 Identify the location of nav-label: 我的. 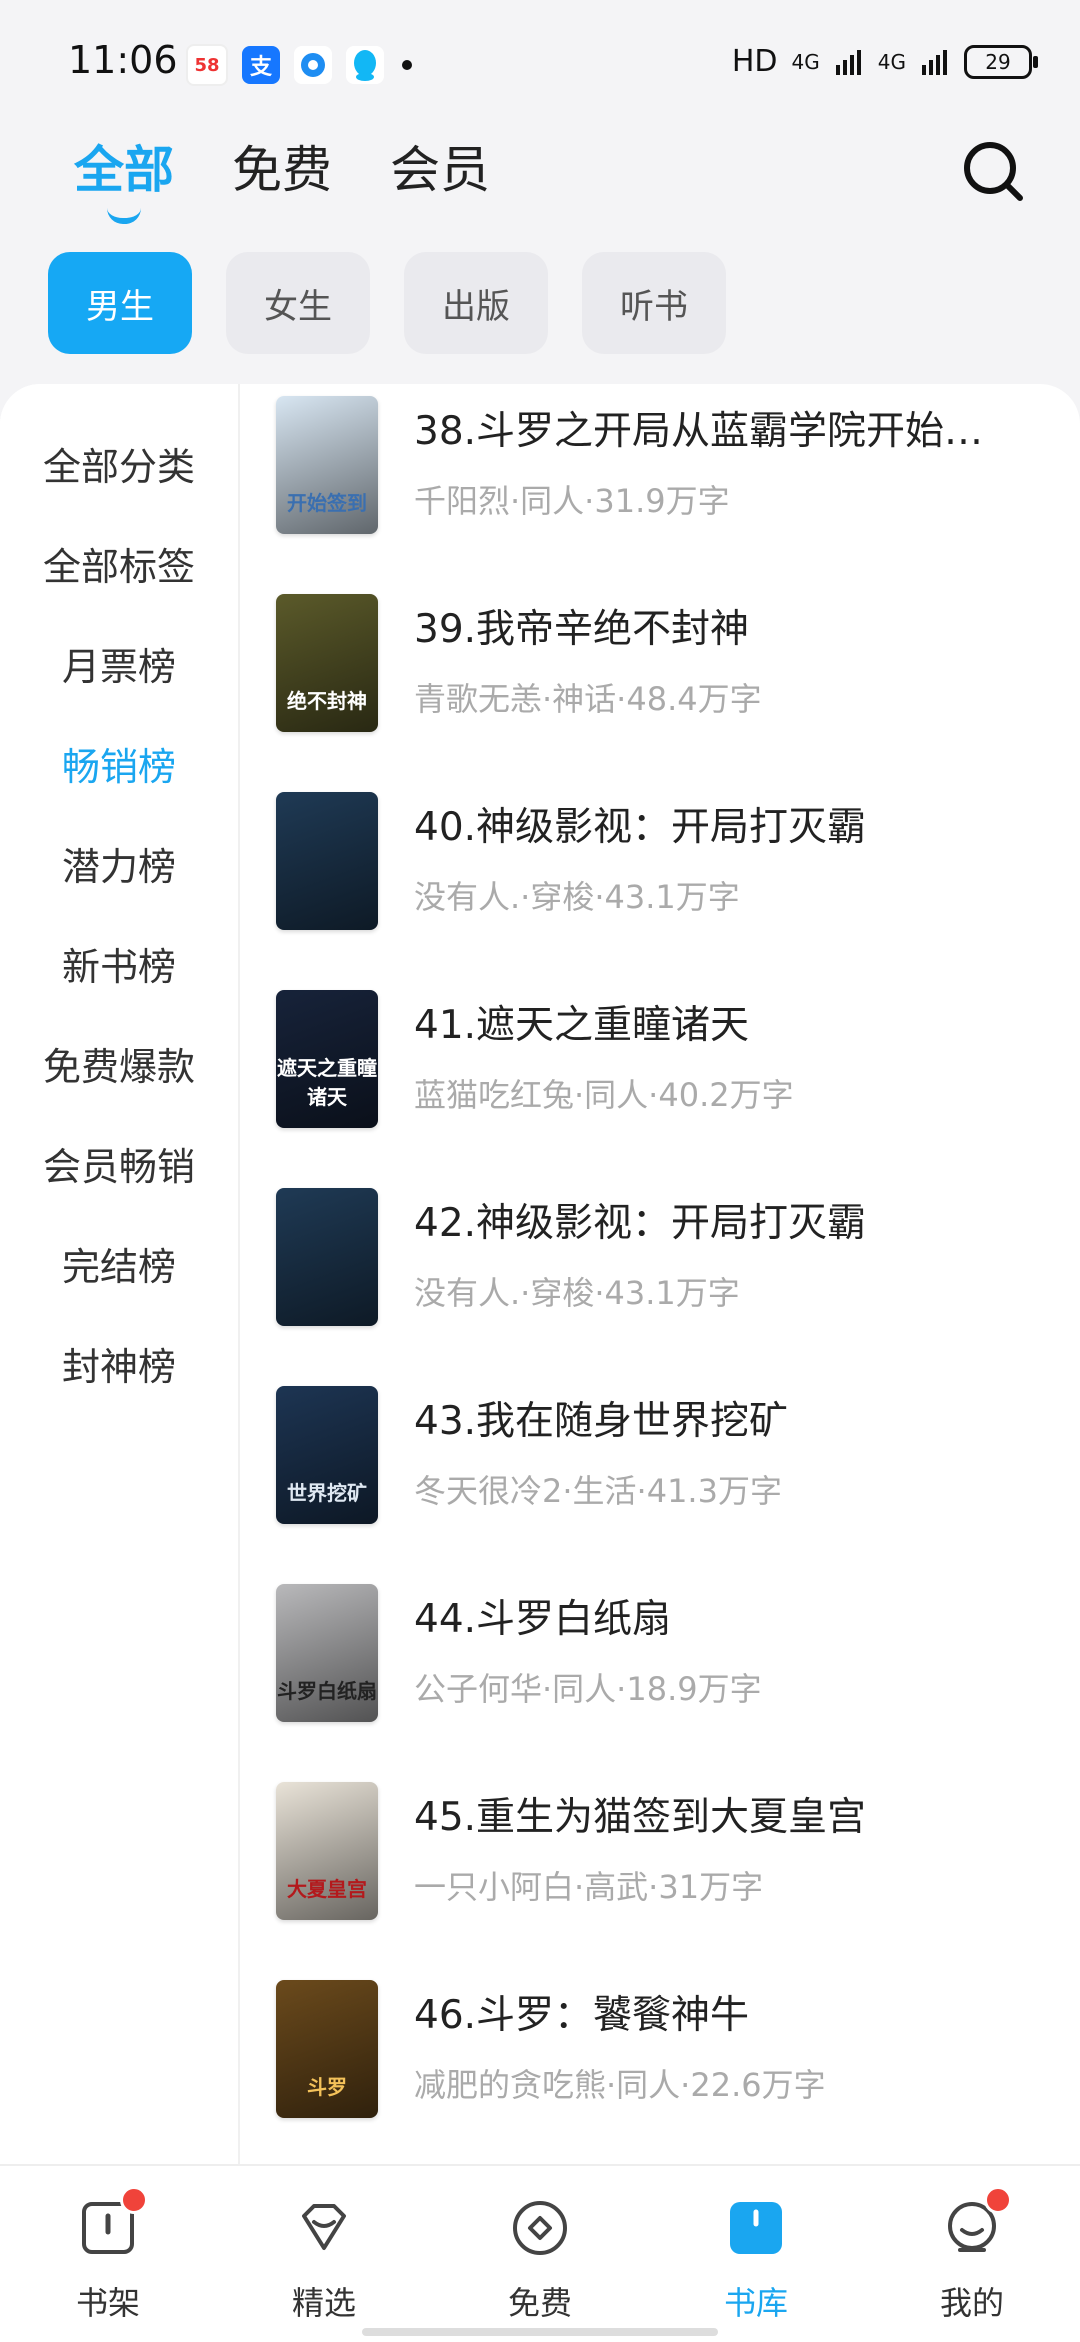
(971, 2303).